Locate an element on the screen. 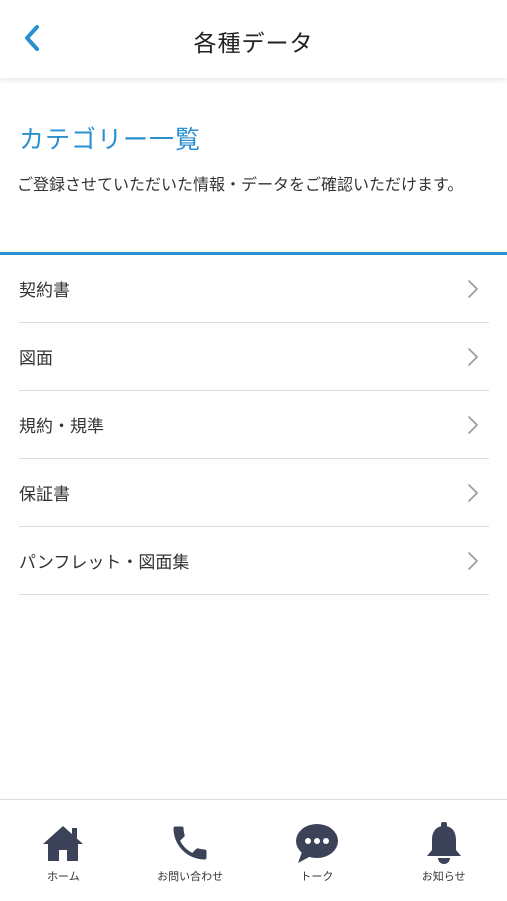 Image resolution: width=507 pixels, height=901 pixels. page-title: 各種データ is located at coordinates (253, 44).